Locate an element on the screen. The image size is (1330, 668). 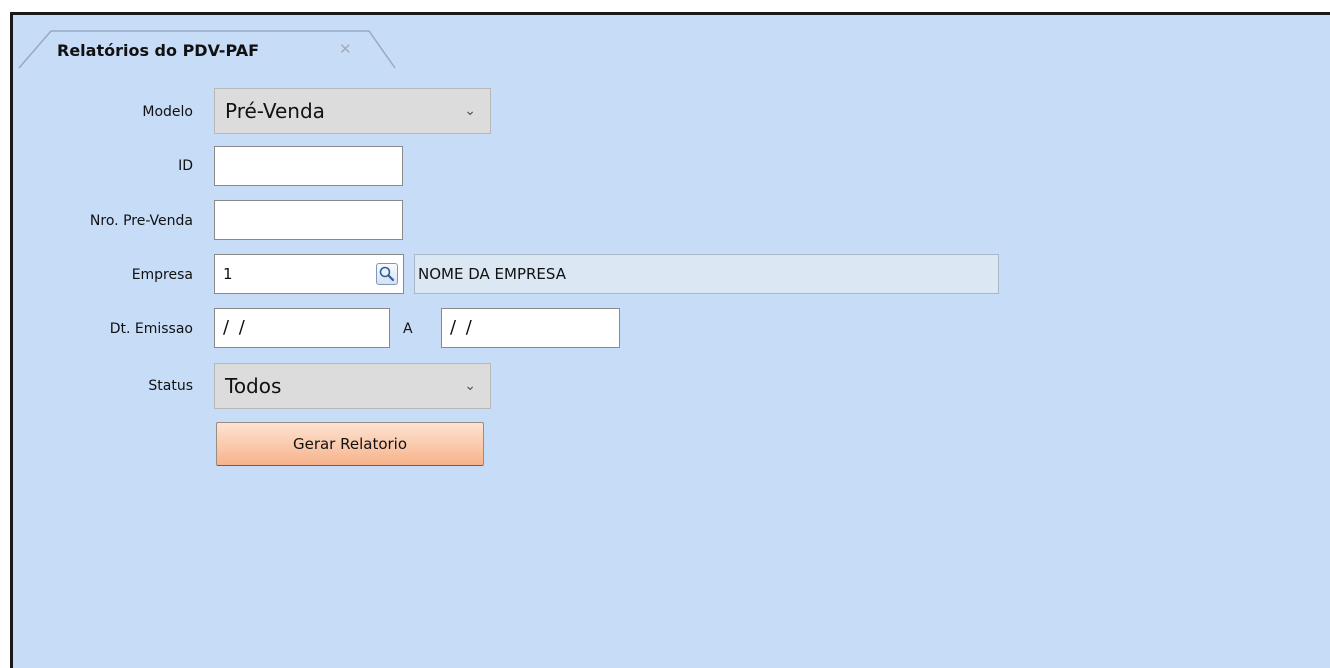
empresa-code: 1 is located at coordinates (228, 274).